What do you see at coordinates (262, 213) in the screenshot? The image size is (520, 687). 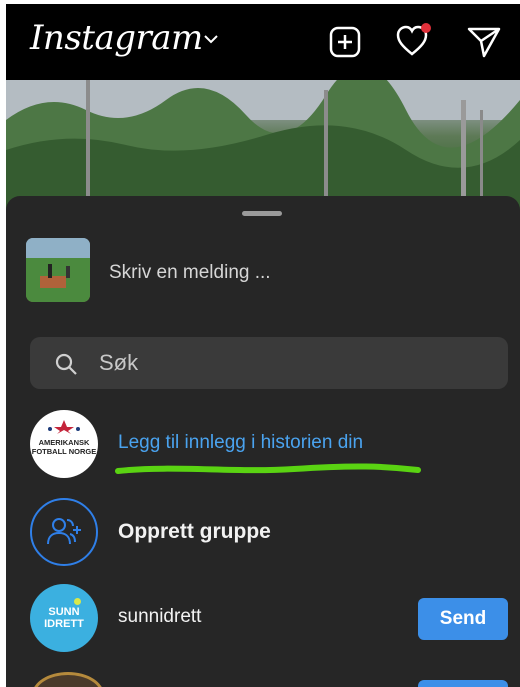 I see `drag-handle` at bounding box center [262, 213].